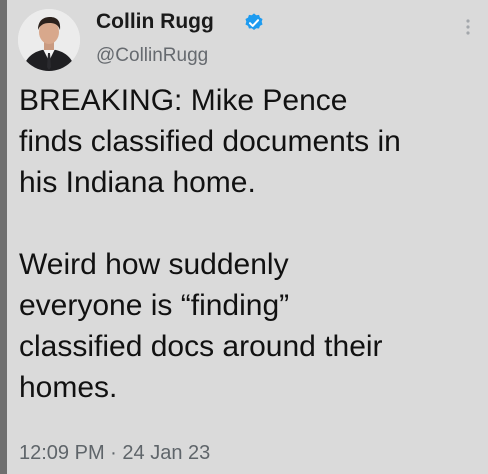  I want to click on avatar, so click(49, 40).